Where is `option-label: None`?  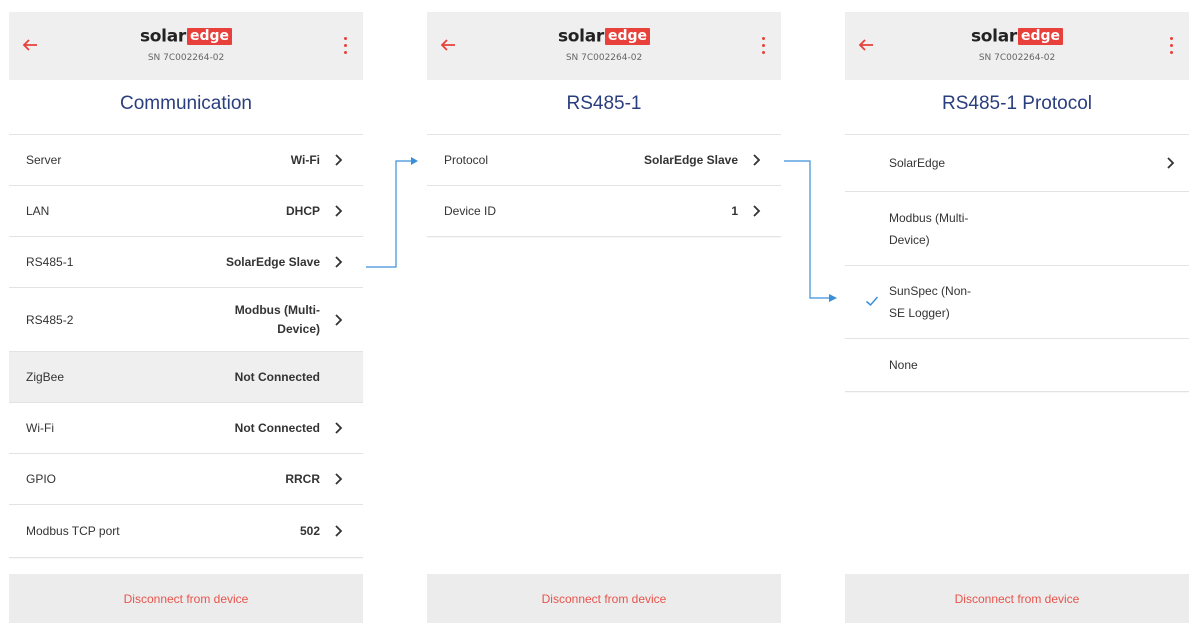
option-label: None is located at coordinates (903, 365).